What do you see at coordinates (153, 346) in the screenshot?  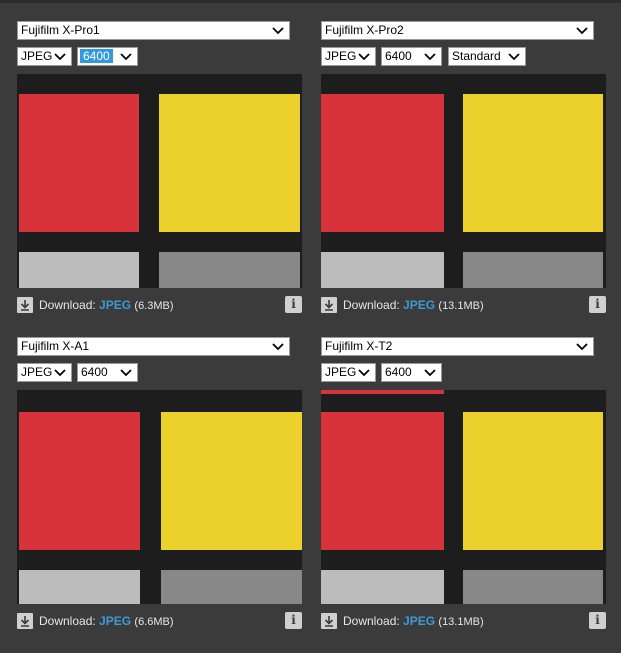 I see `camera-select: Fujifilm X-A1` at bounding box center [153, 346].